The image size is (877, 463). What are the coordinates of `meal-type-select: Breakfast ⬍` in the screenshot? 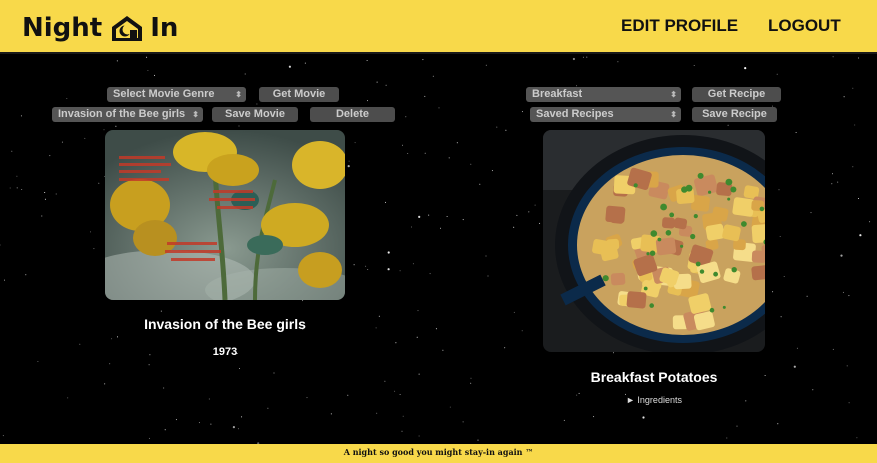 It's located at (603, 94).